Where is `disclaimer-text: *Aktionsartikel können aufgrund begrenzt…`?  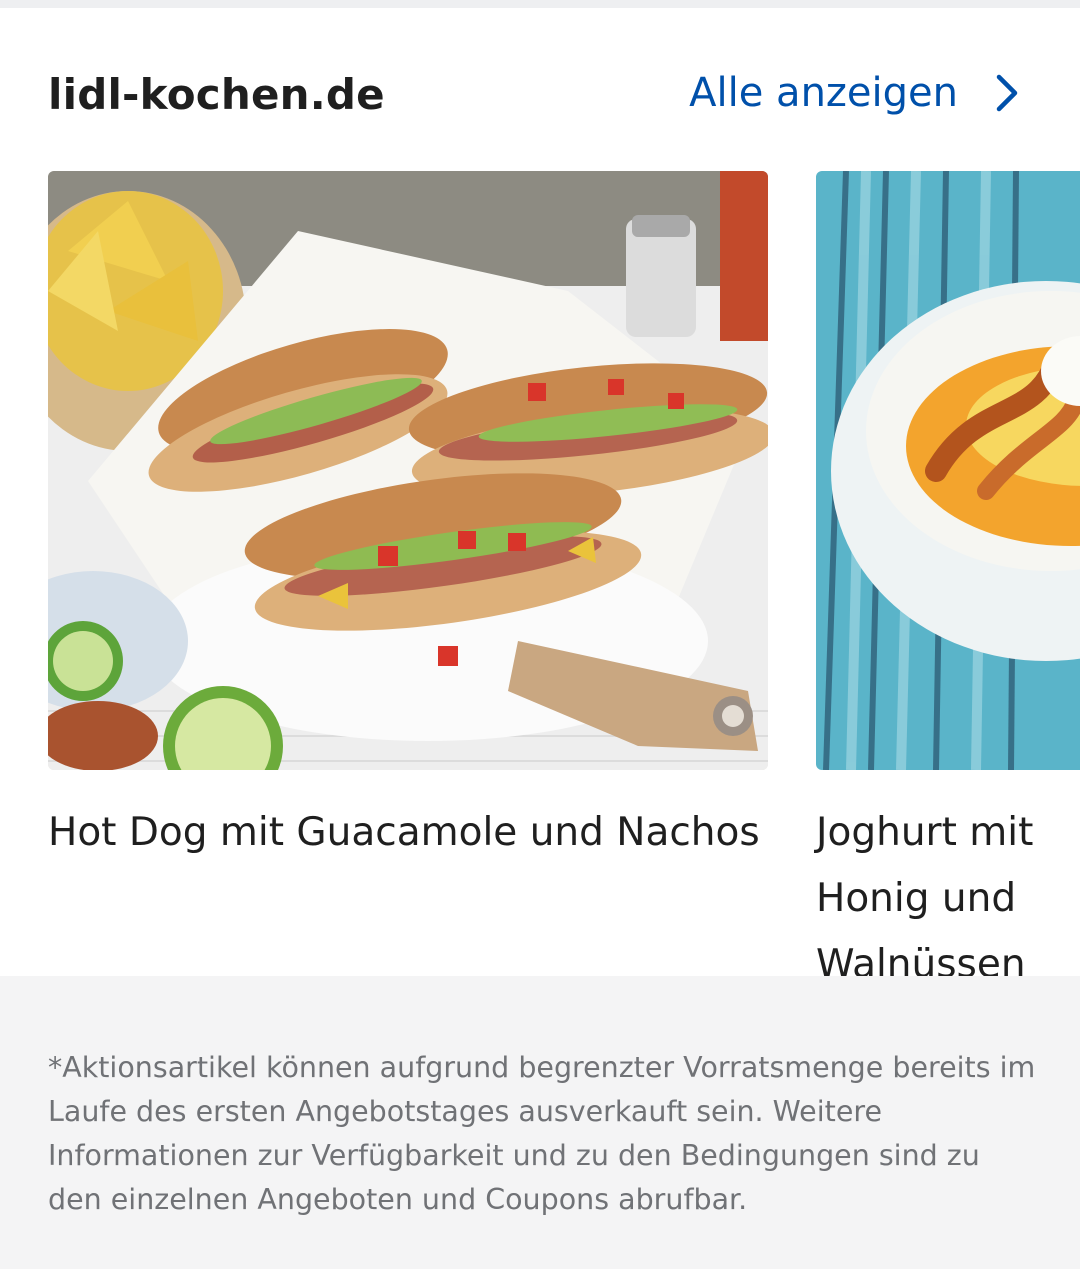
disclaimer-text: *Aktionsartikel können aufgrund begrenzt… is located at coordinates (542, 1133).